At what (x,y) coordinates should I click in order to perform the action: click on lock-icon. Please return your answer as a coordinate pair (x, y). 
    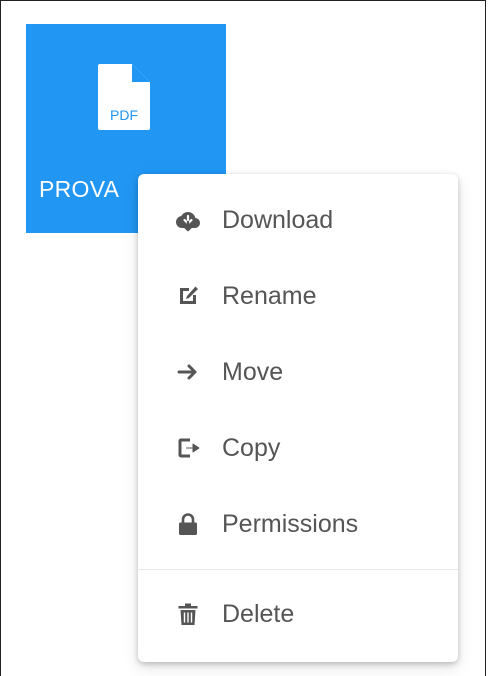
    Looking at the image, I should click on (188, 524).